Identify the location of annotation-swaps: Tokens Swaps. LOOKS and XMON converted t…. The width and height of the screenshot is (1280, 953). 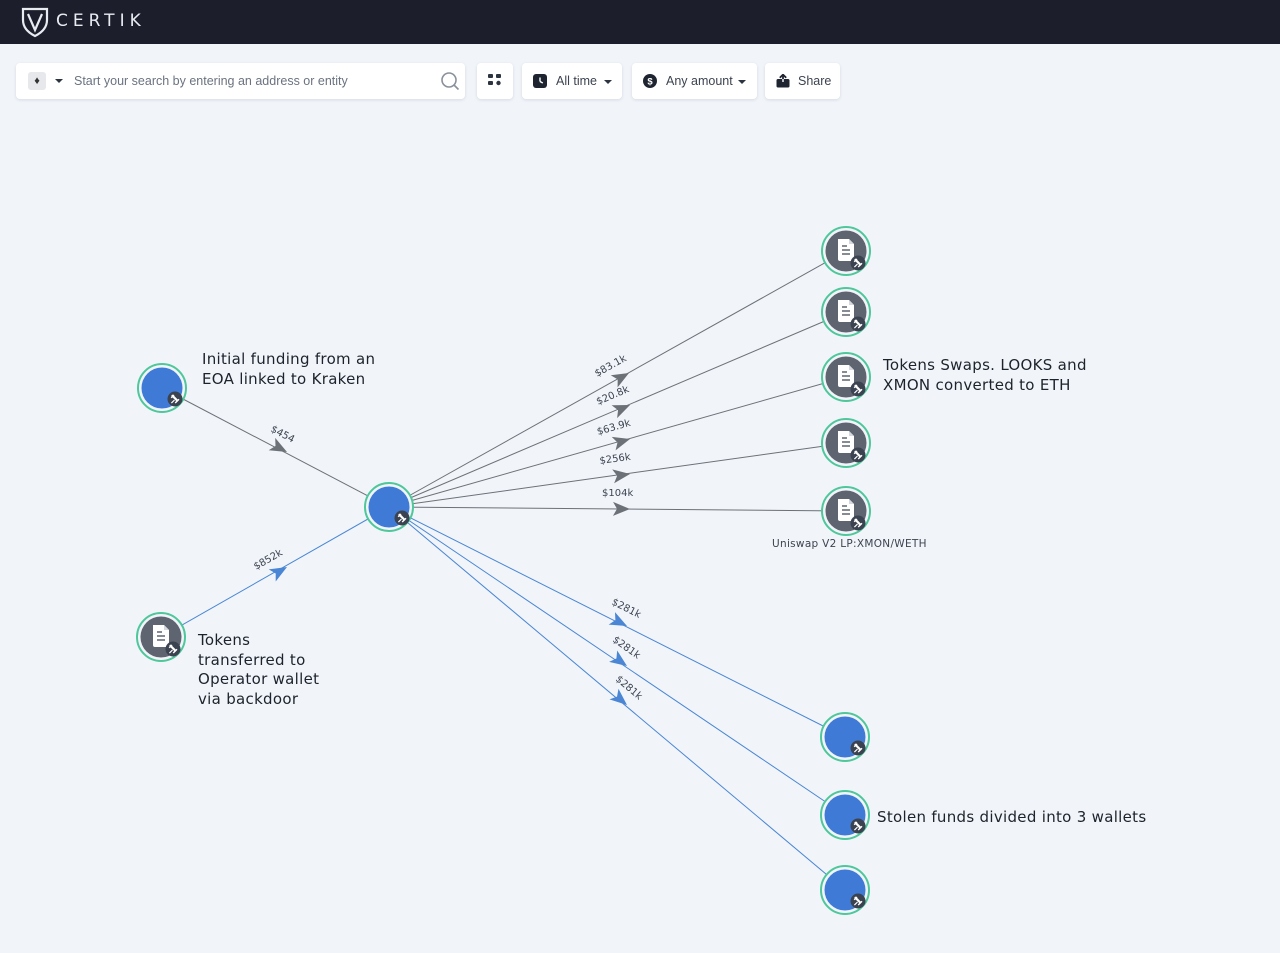
(985, 375).